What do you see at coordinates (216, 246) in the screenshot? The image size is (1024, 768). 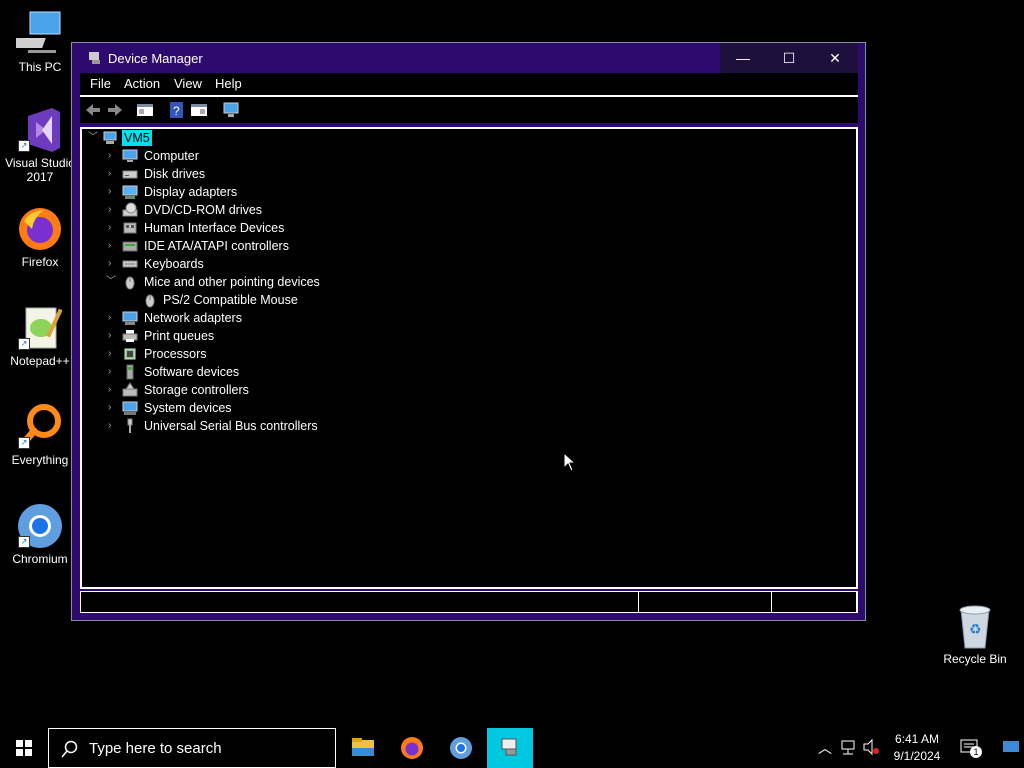 I see `tree-item-label: IDE ATA/ATAPI controllers` at bounding box center [216, 246].